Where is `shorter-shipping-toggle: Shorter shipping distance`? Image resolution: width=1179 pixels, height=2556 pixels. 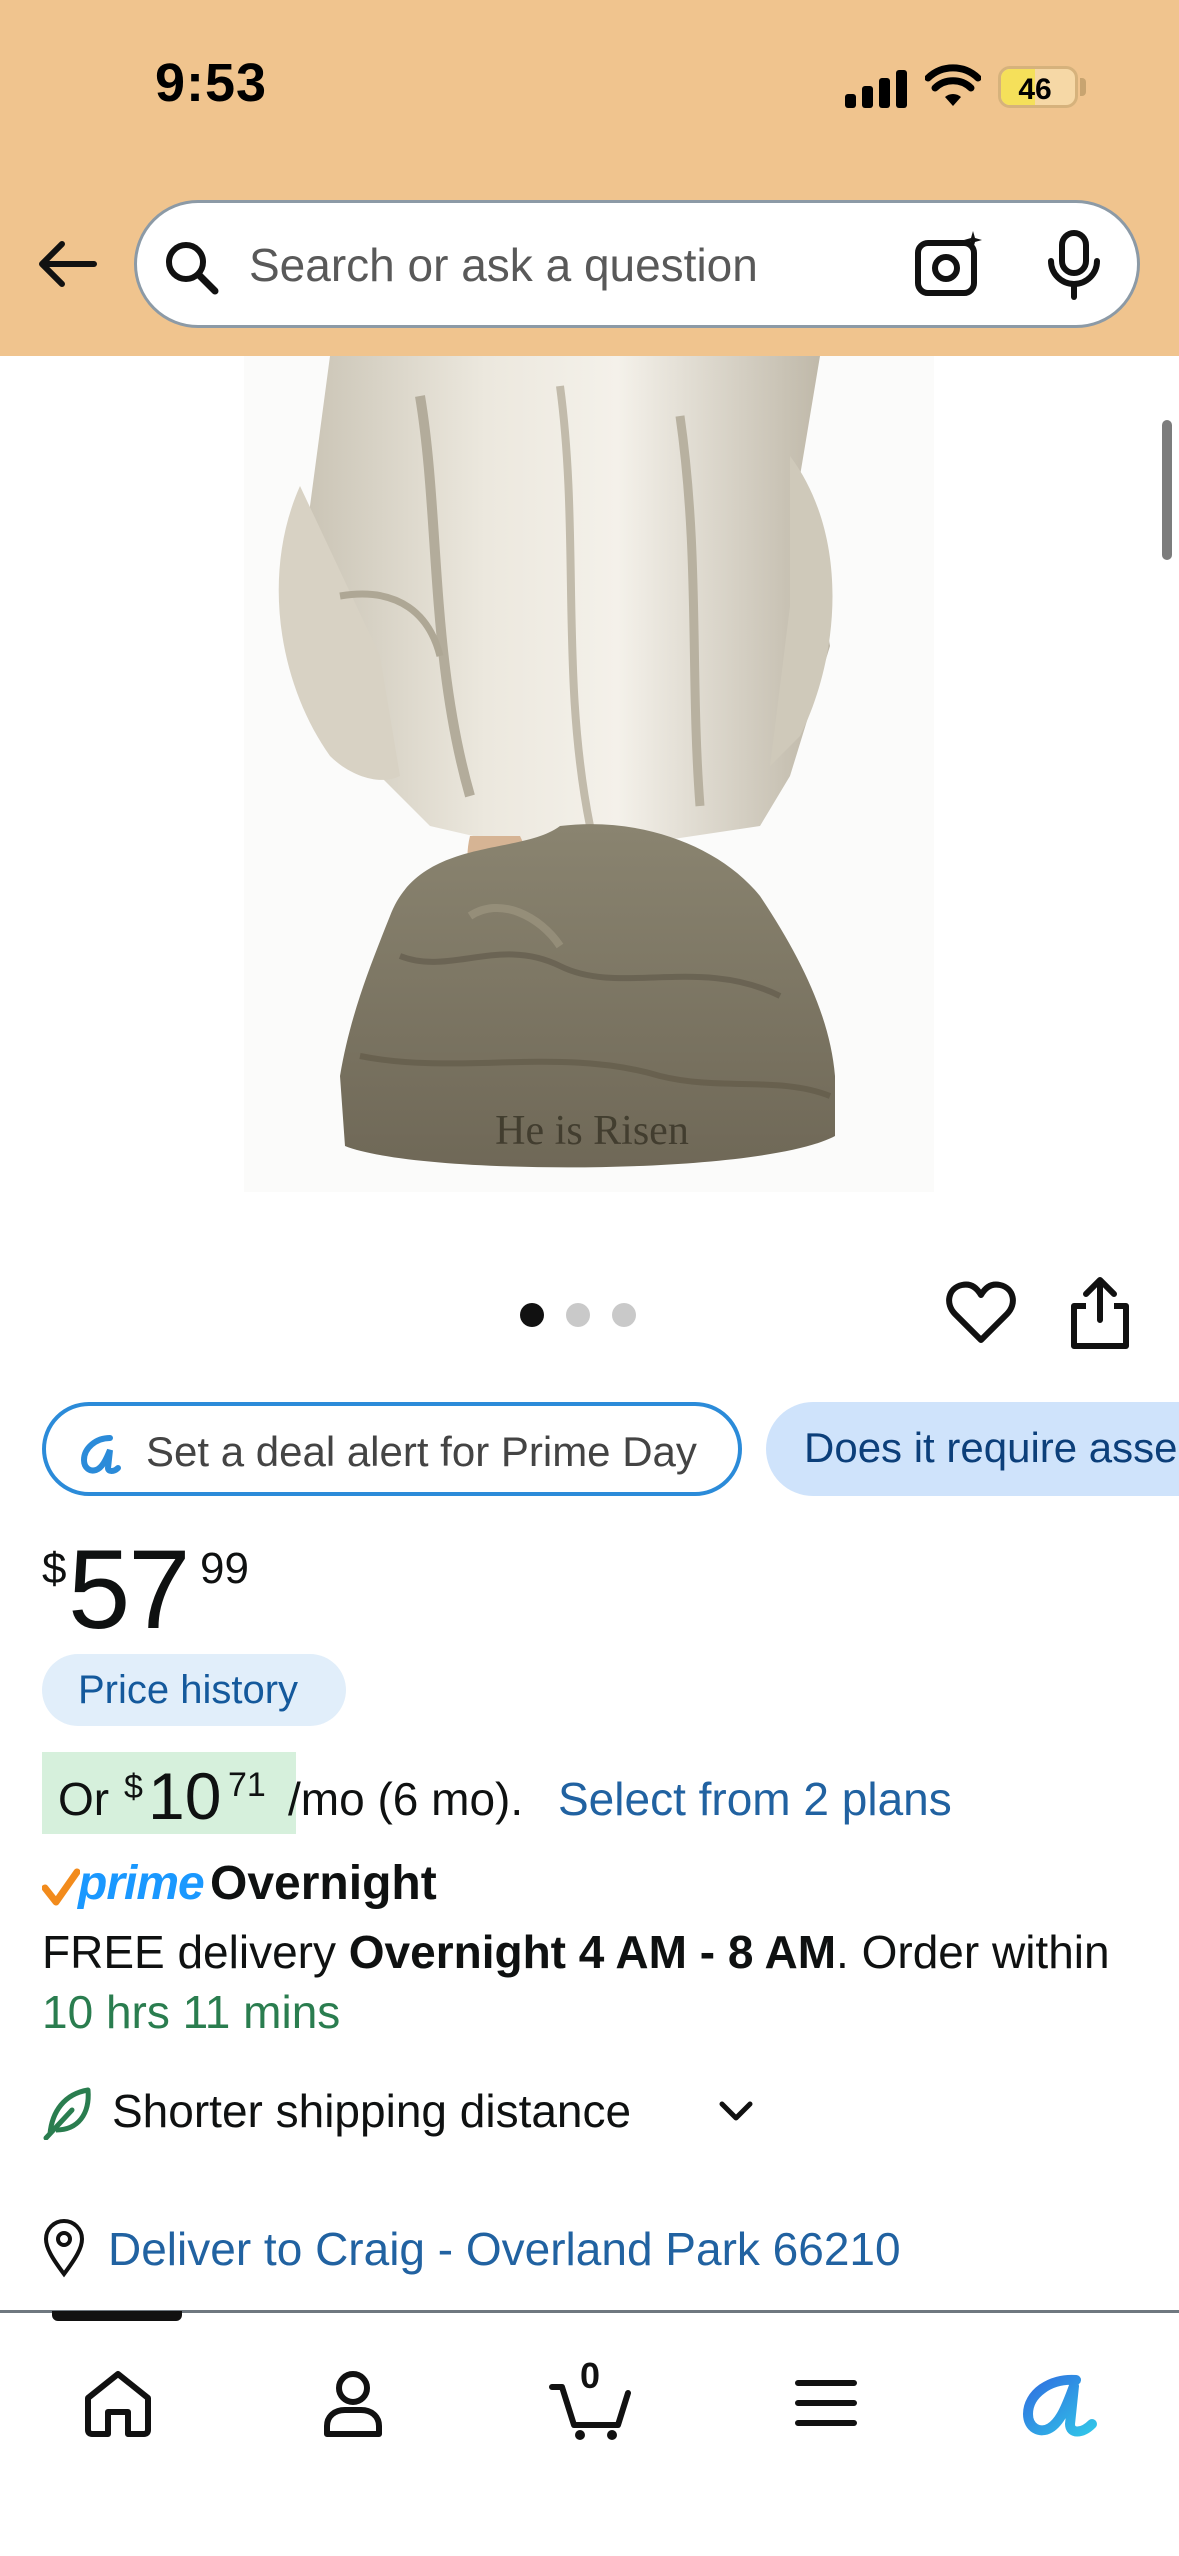
shorter-shipping-toggle: Shorter shipping distance is located at coordinates (402, 2111).